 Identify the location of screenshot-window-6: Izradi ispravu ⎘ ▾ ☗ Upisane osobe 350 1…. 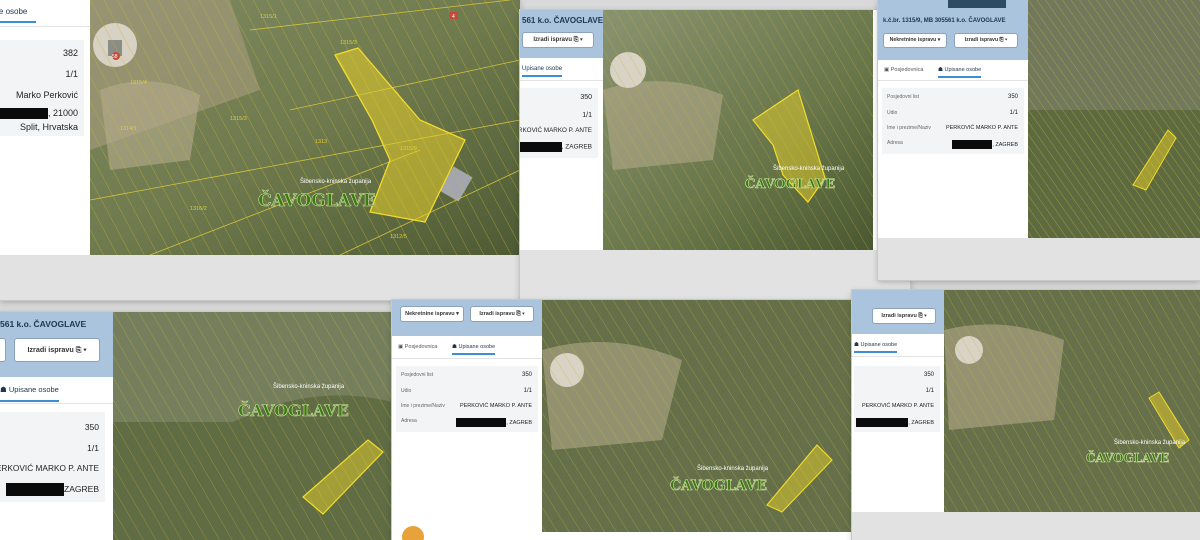
(1026, 415).